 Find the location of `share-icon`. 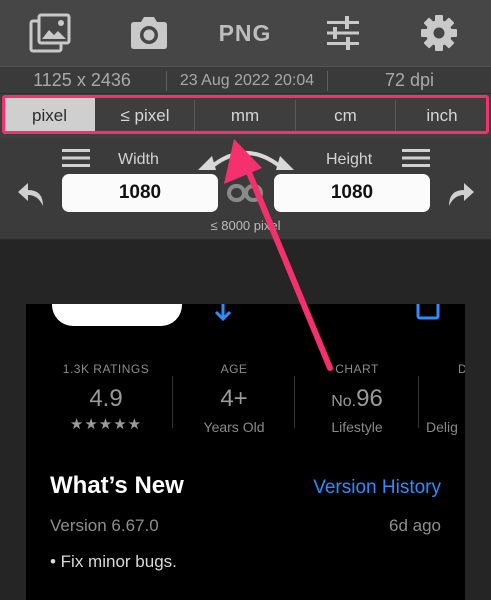

share-icon is located at coordinates (428, 314).